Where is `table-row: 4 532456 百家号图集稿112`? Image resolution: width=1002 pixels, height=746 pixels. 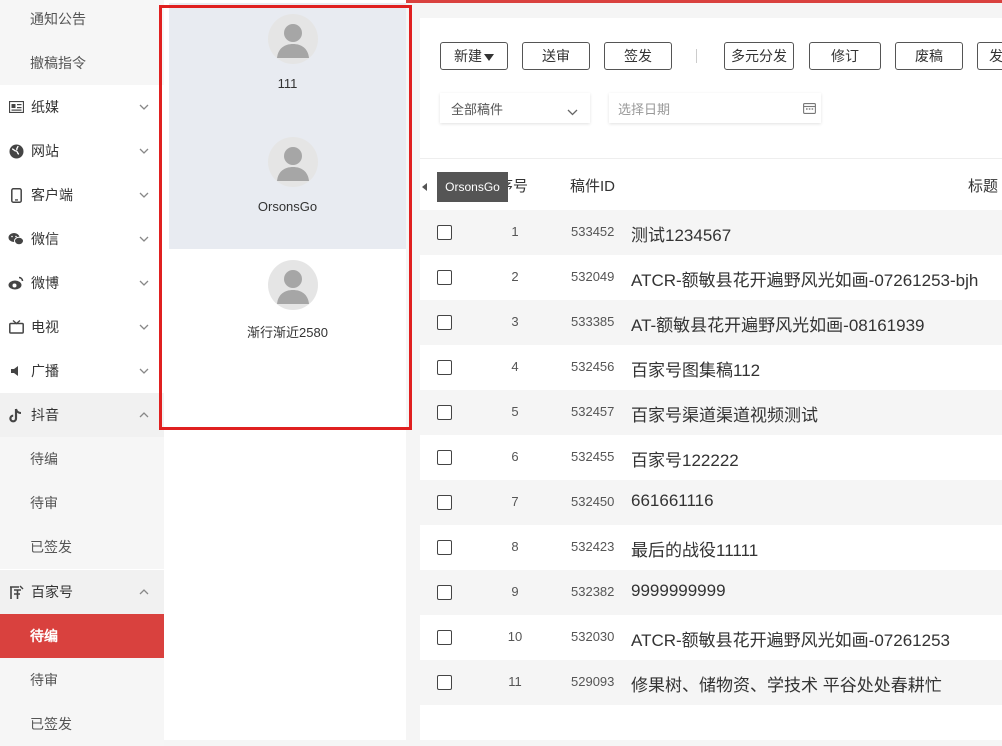 table-row: 4 532456 百家号图集稿112 is located at coordinates (711, 367).